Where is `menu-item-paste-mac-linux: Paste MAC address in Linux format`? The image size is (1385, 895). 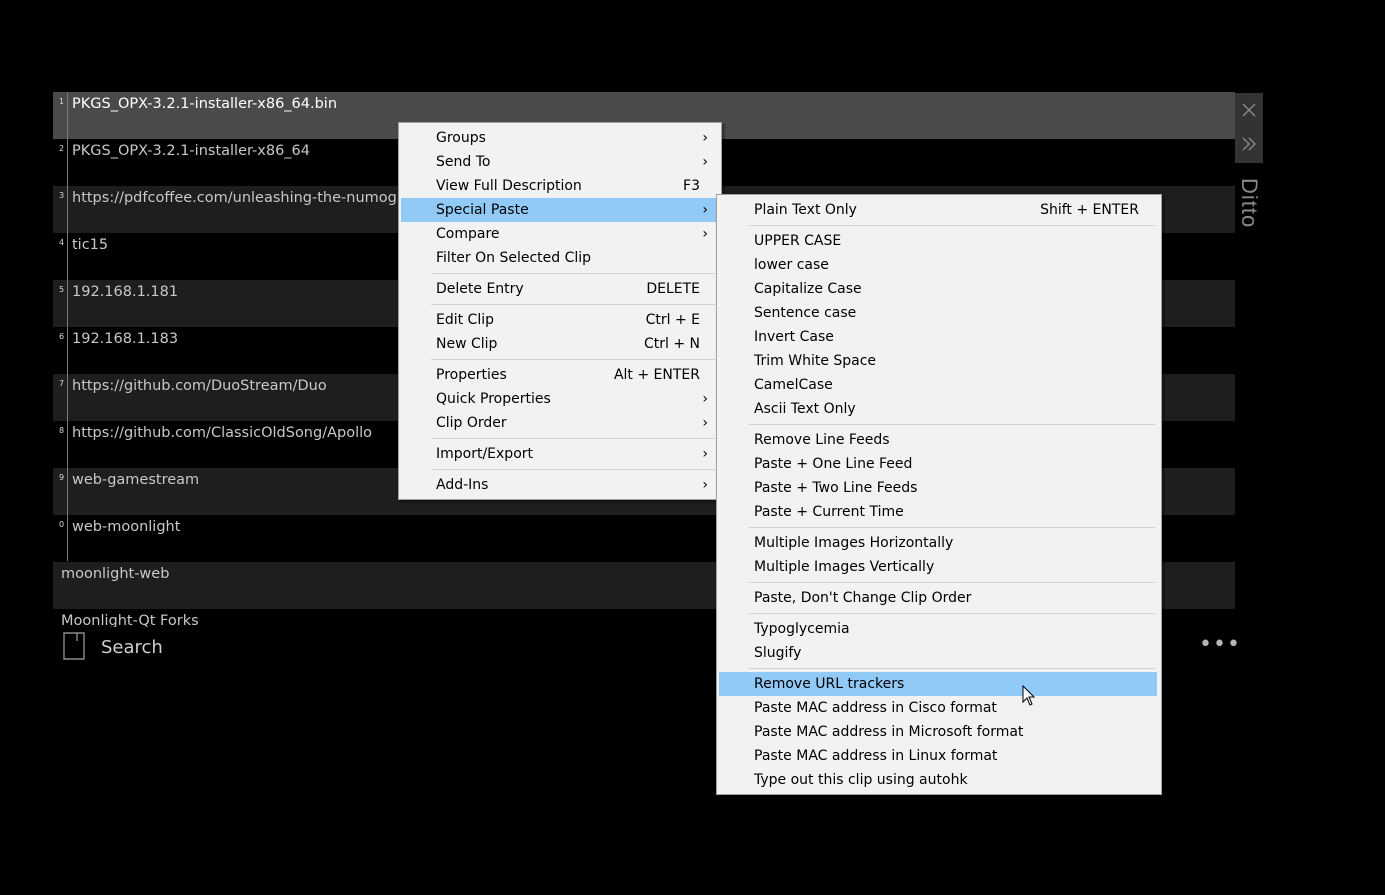
menu-item-paste-mac-linux: Paste MAC address in Linux format is located at coordinates (938, 756).